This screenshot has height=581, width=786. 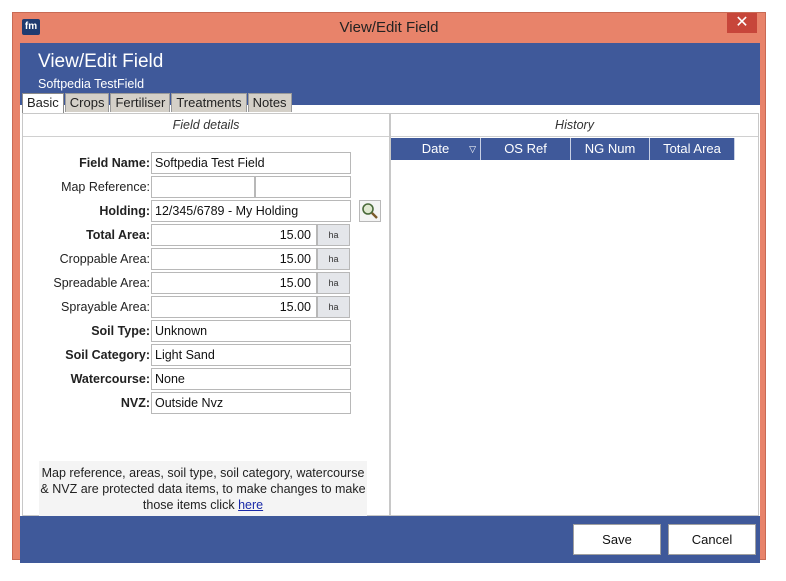 What do you see at coordinates (140, 102) in the screenshot?
I see `tab-fertiliser: Fertiliser` at bounding box center [140, 102].